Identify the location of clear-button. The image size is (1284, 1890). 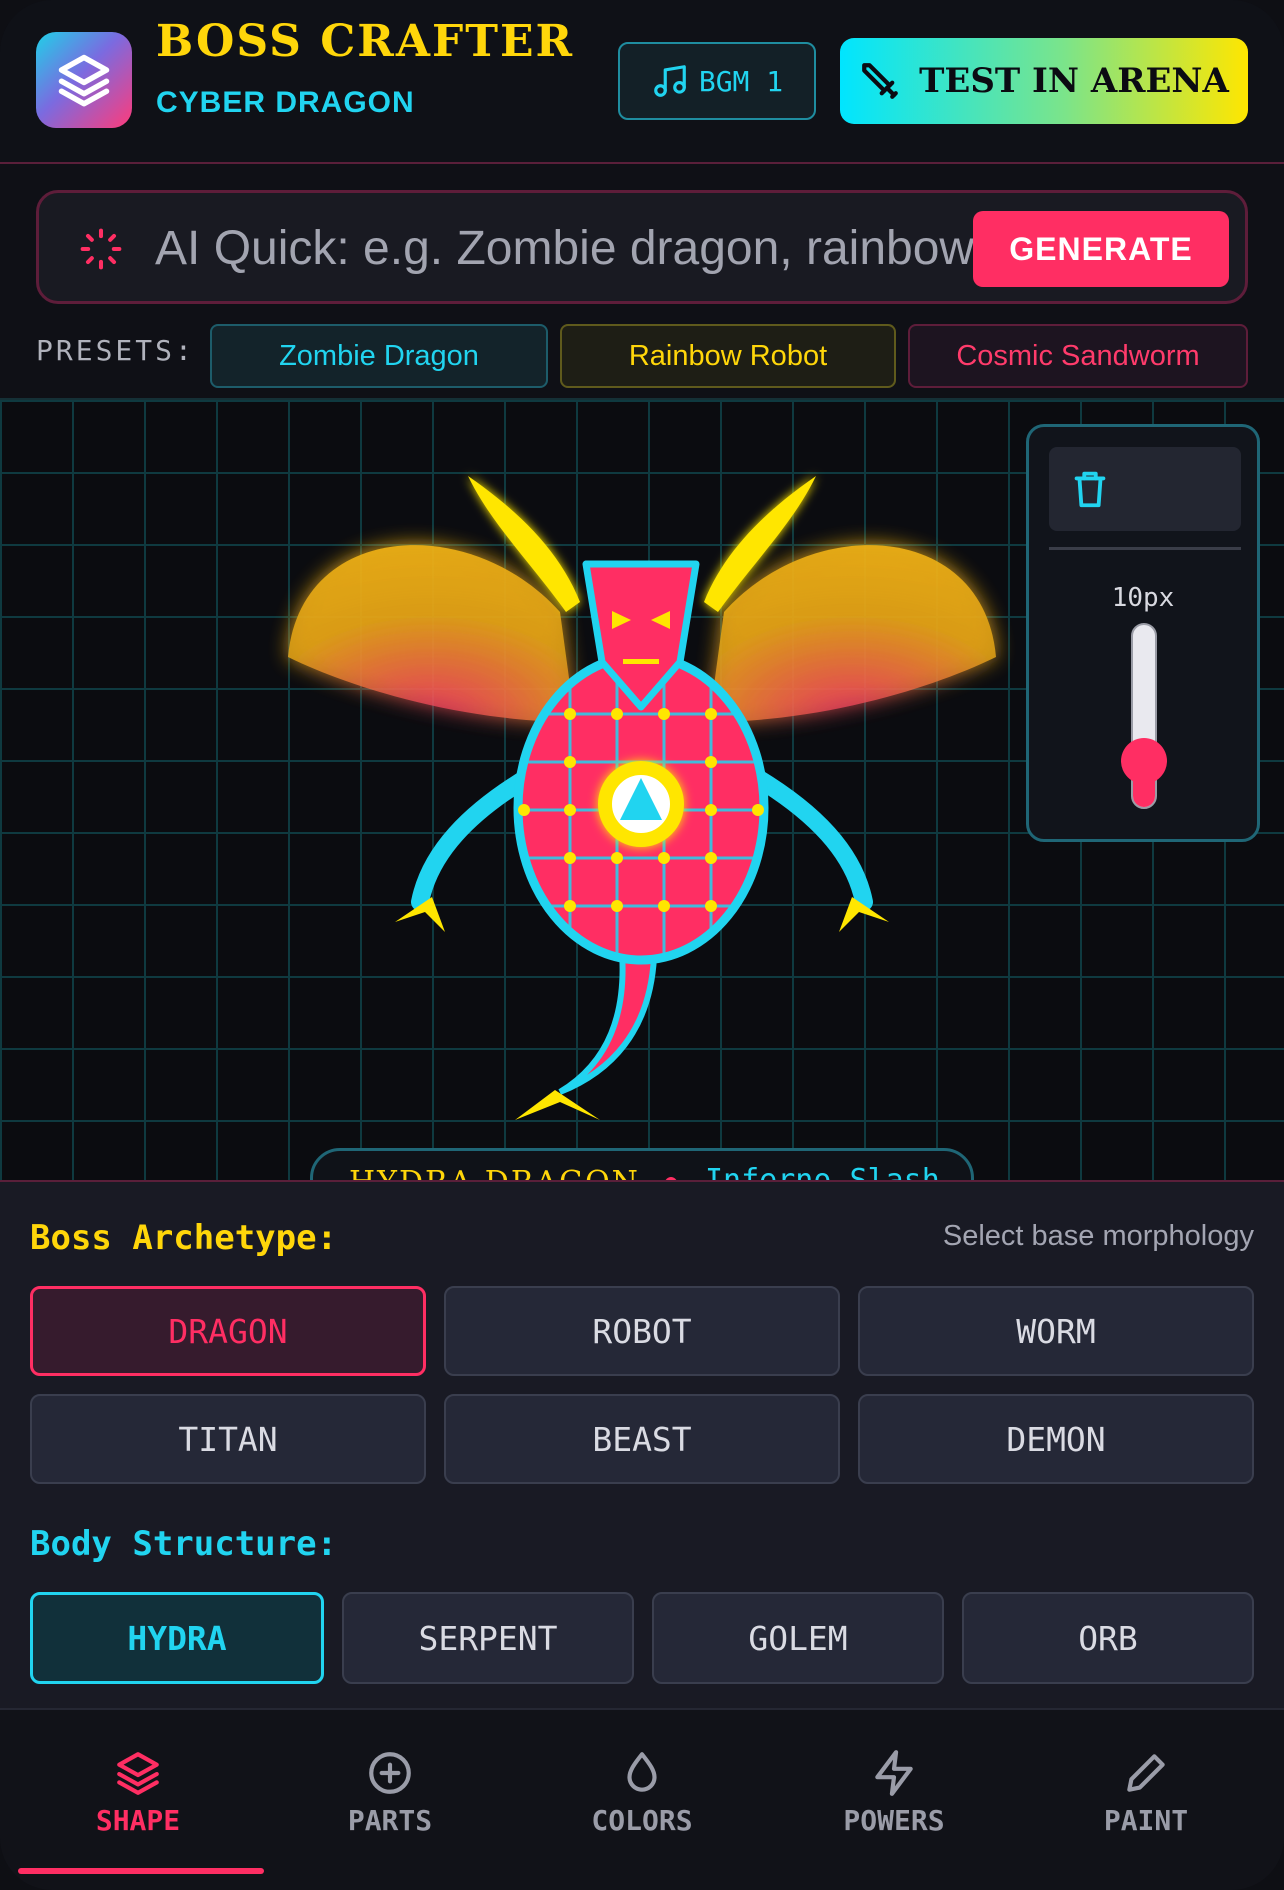
(1145, 489).